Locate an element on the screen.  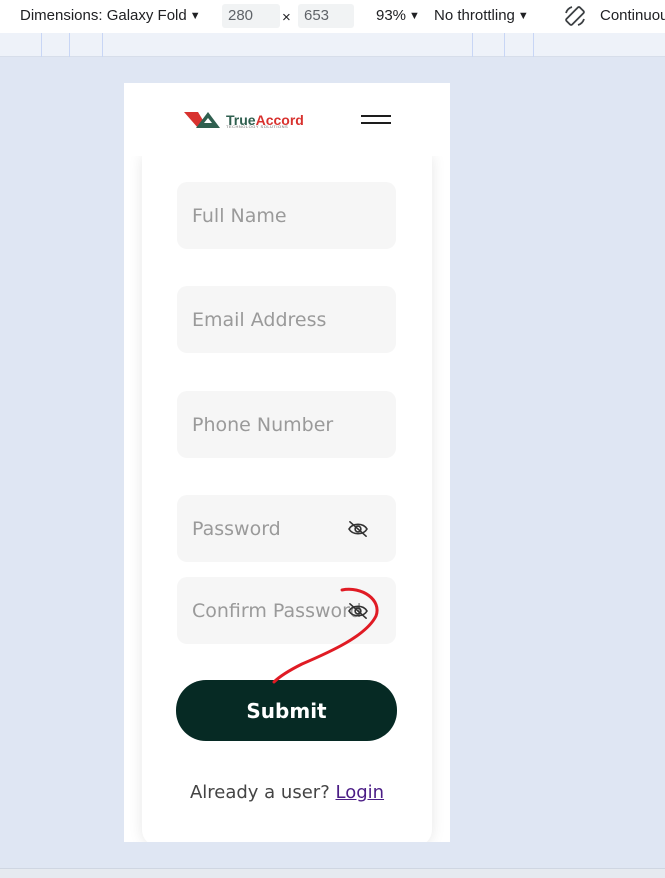
zoom-dropdown: 93% ▼ is located at coordinates (398, 15).